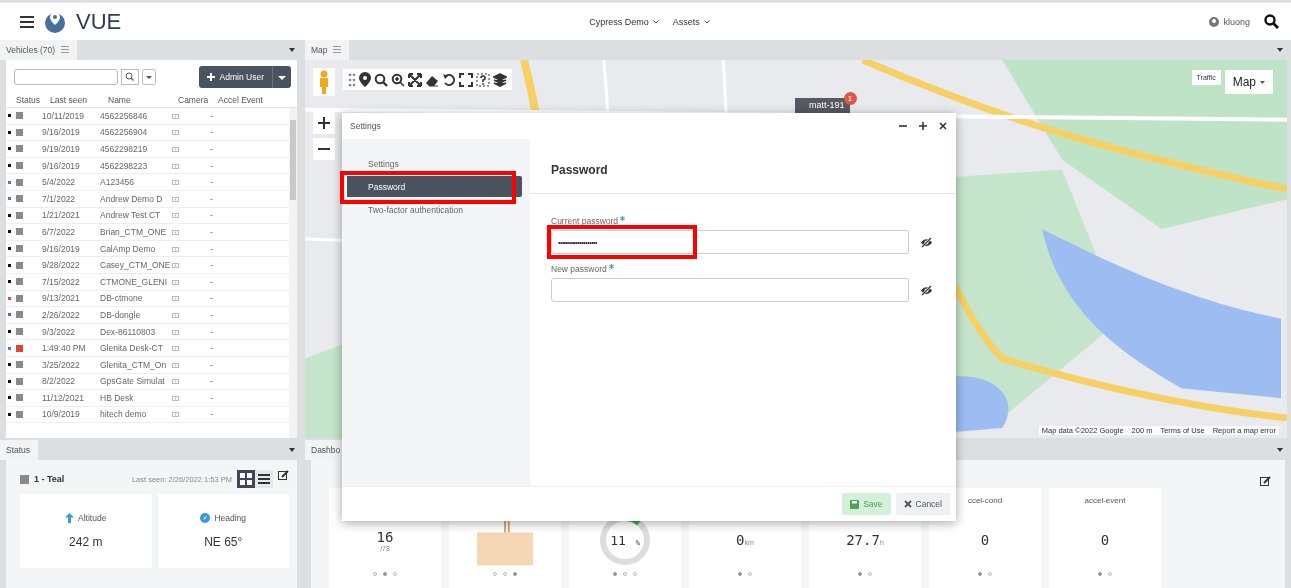 The width and height of the screenshot is (1291, 588). What do you see at coordinates (122, 298) in the screenshot?
I see `table-cell-text: DB-ctmone` at bounding box center [122, 298].